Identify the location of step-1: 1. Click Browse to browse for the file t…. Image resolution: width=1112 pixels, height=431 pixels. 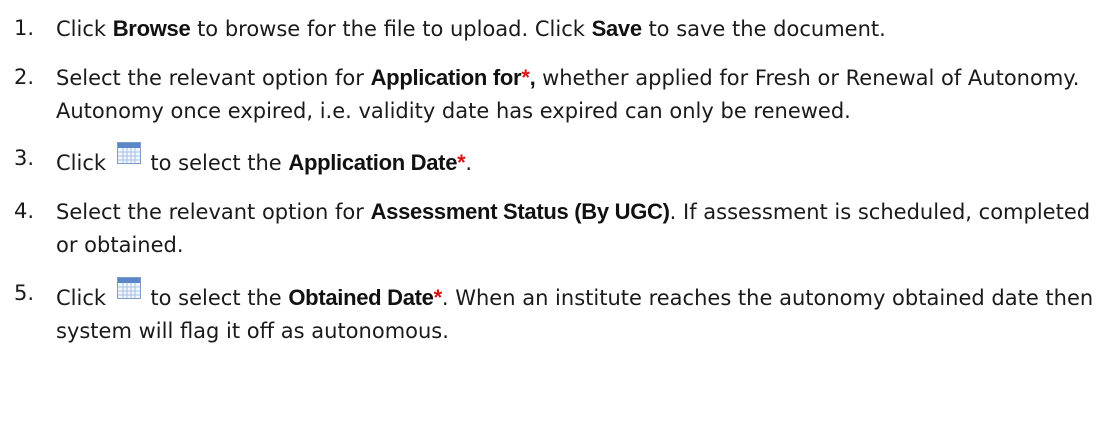
(556, 29).